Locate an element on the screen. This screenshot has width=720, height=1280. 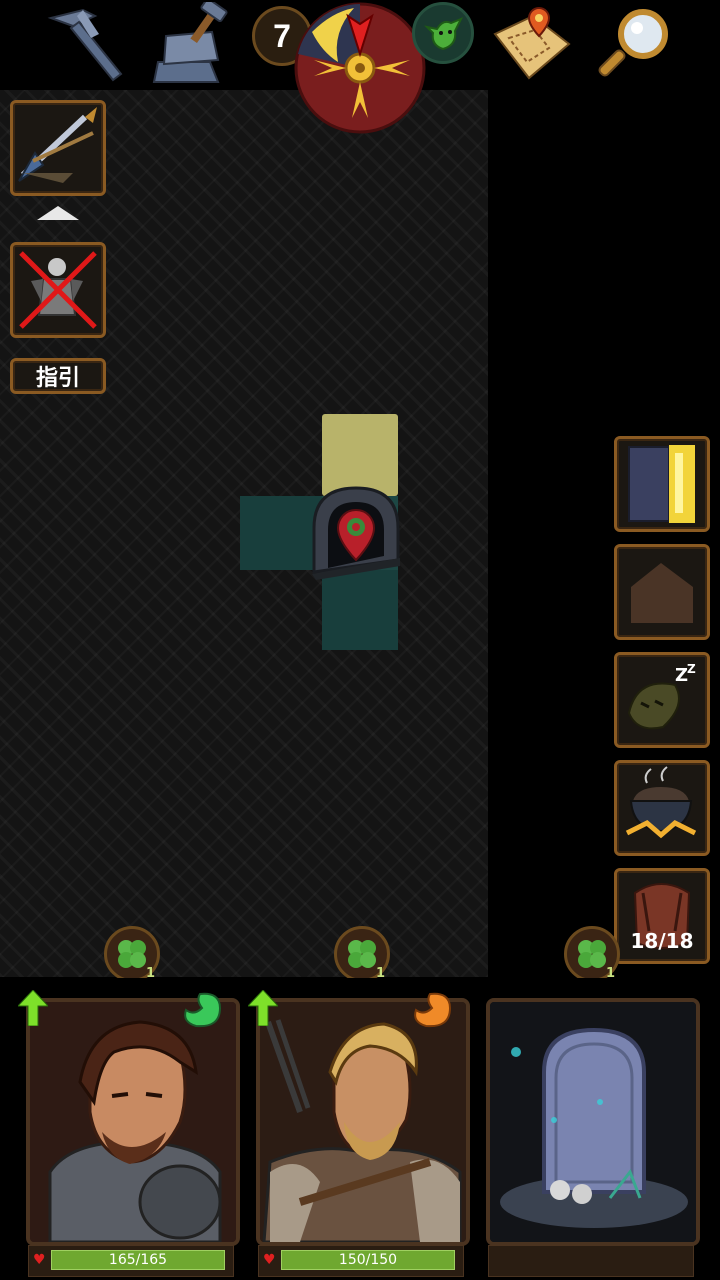
hero-hp-bar: ♥ 150/150 is located at coordinates (361, 1261).